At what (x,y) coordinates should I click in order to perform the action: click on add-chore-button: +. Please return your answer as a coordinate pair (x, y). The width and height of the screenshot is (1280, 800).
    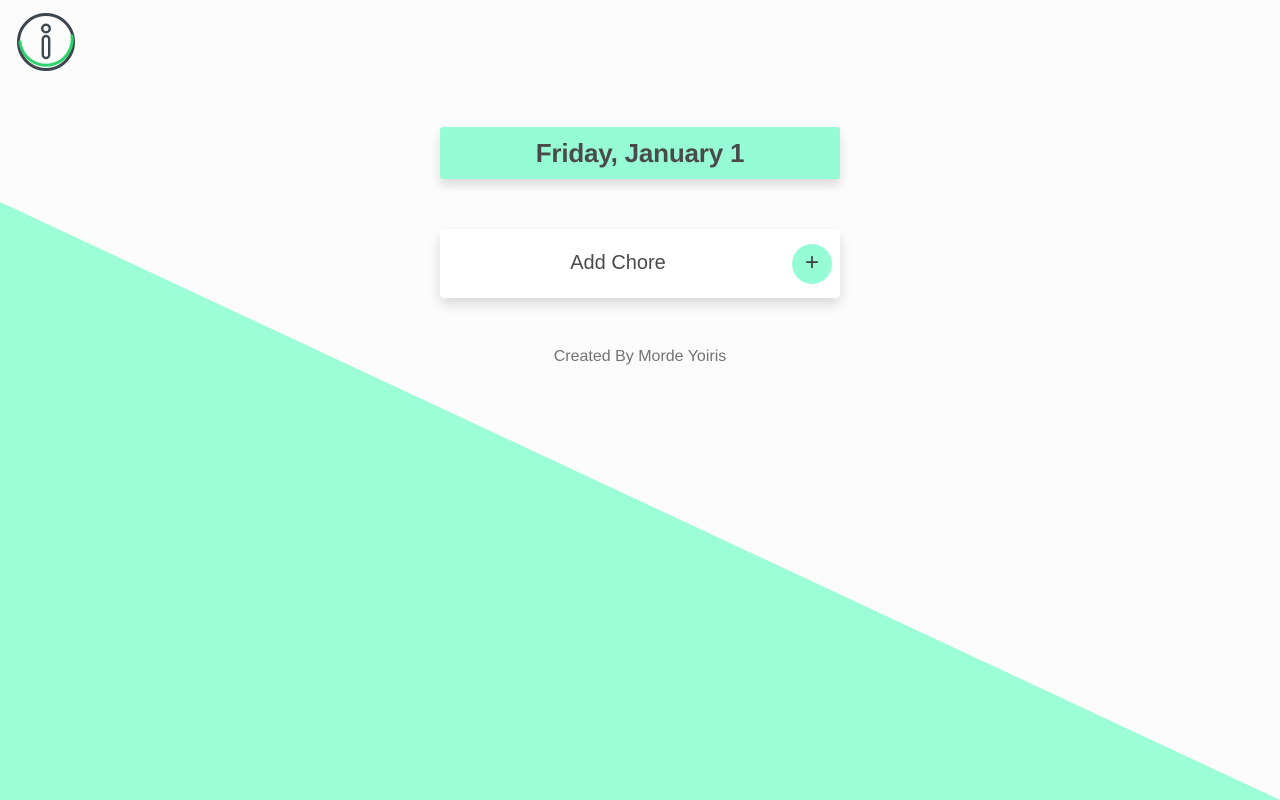
    Looking at the image, I should click on (812, 264).